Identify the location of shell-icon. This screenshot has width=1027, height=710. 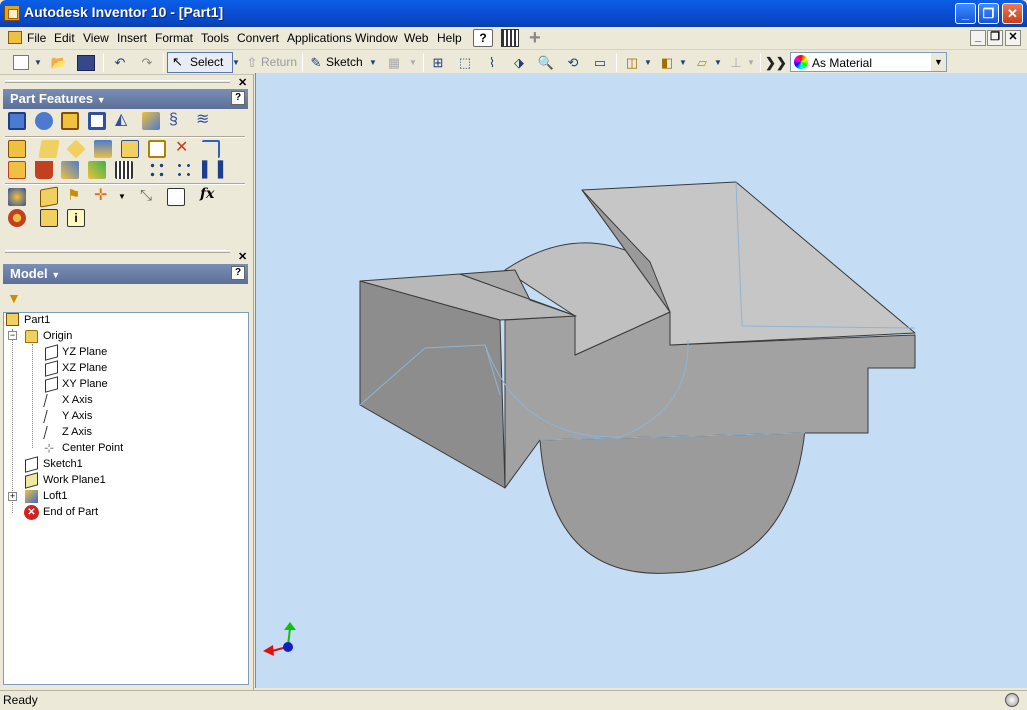
(97, 121).